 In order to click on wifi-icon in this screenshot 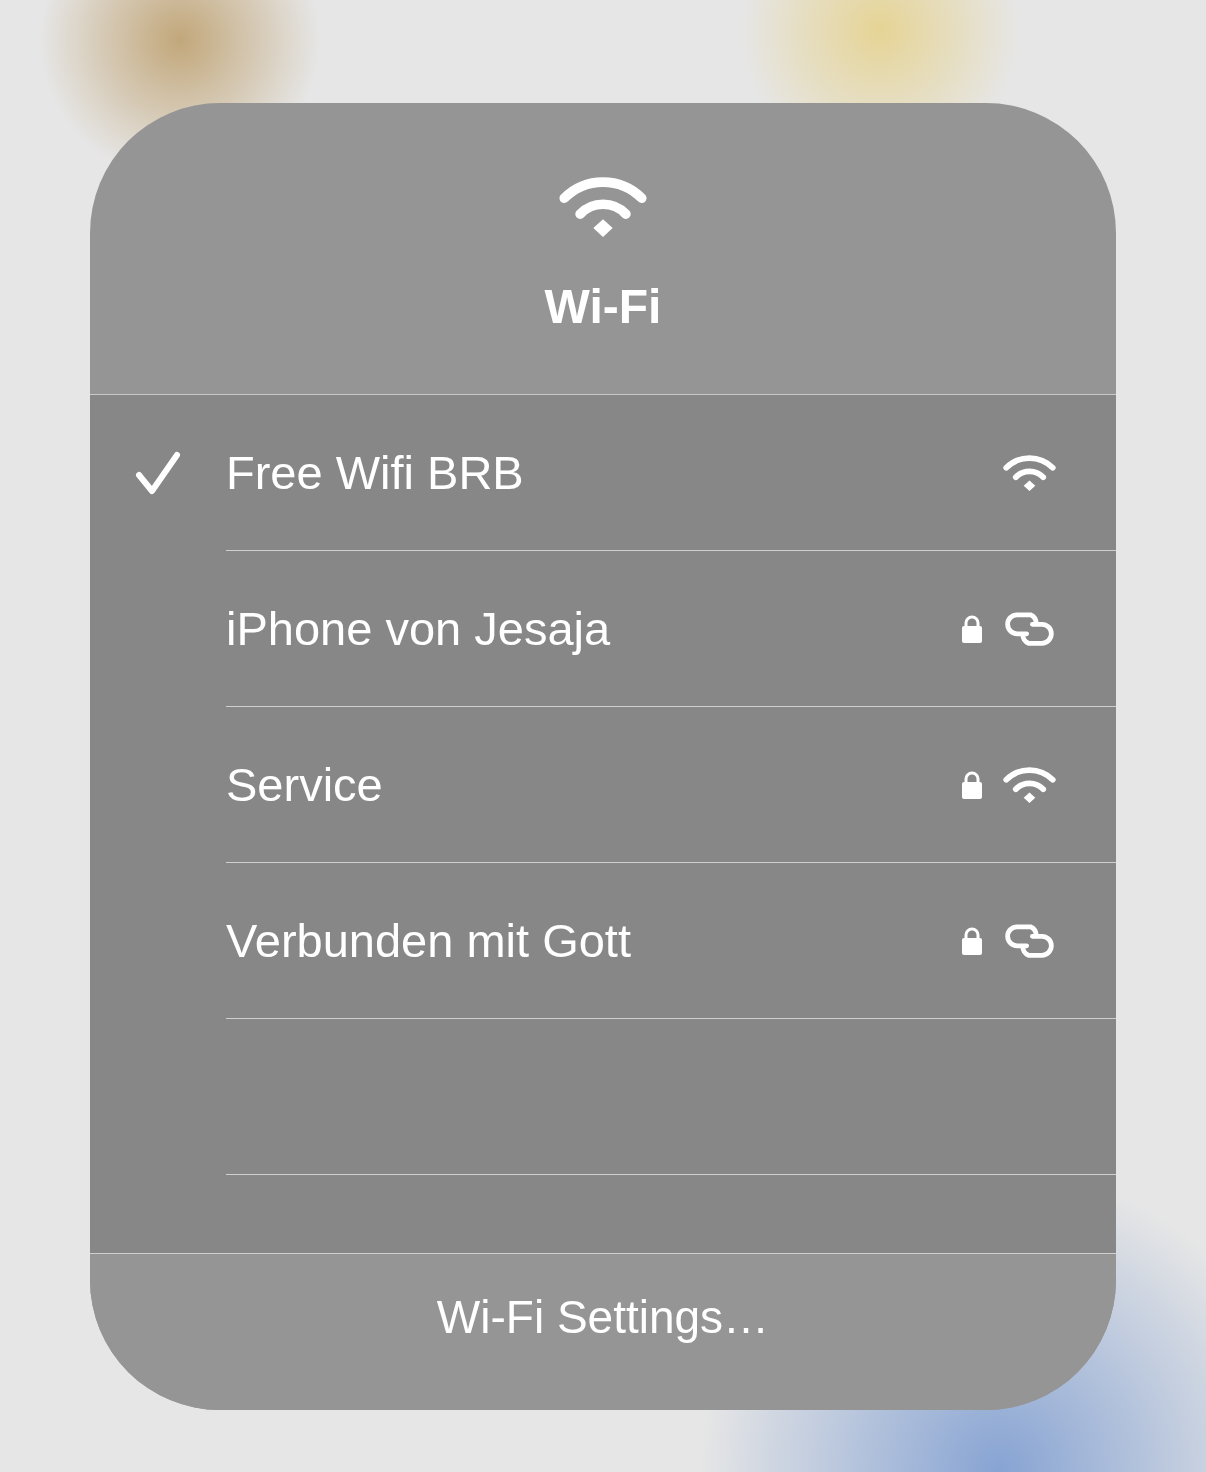, I will do `click(603, 207)`.